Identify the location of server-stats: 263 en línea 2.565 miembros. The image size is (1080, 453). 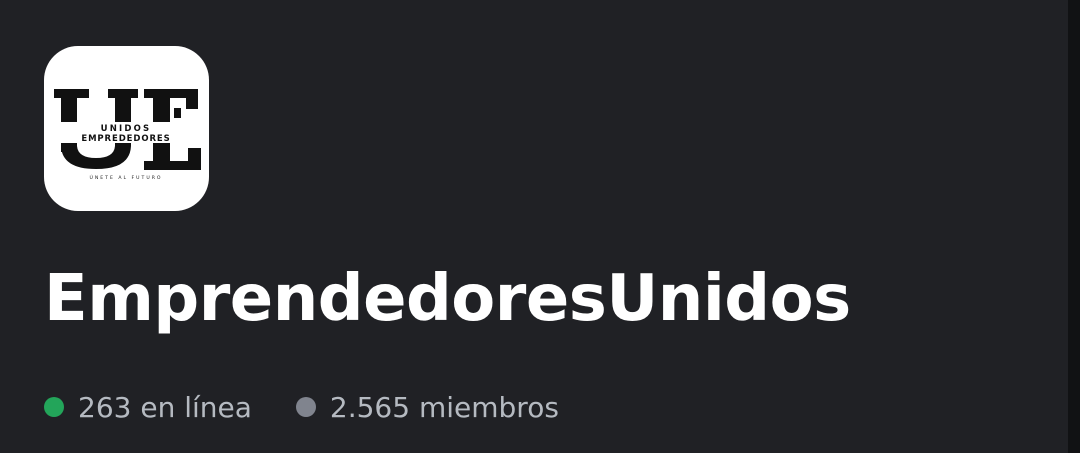
(301, 407).